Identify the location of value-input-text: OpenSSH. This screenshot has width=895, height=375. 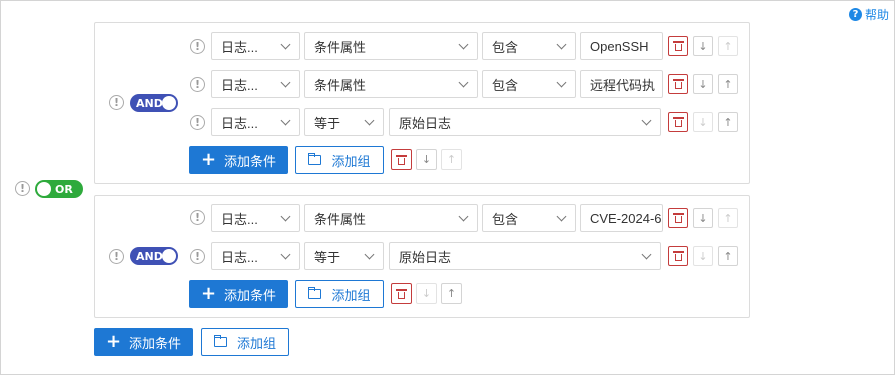
(619, 46).